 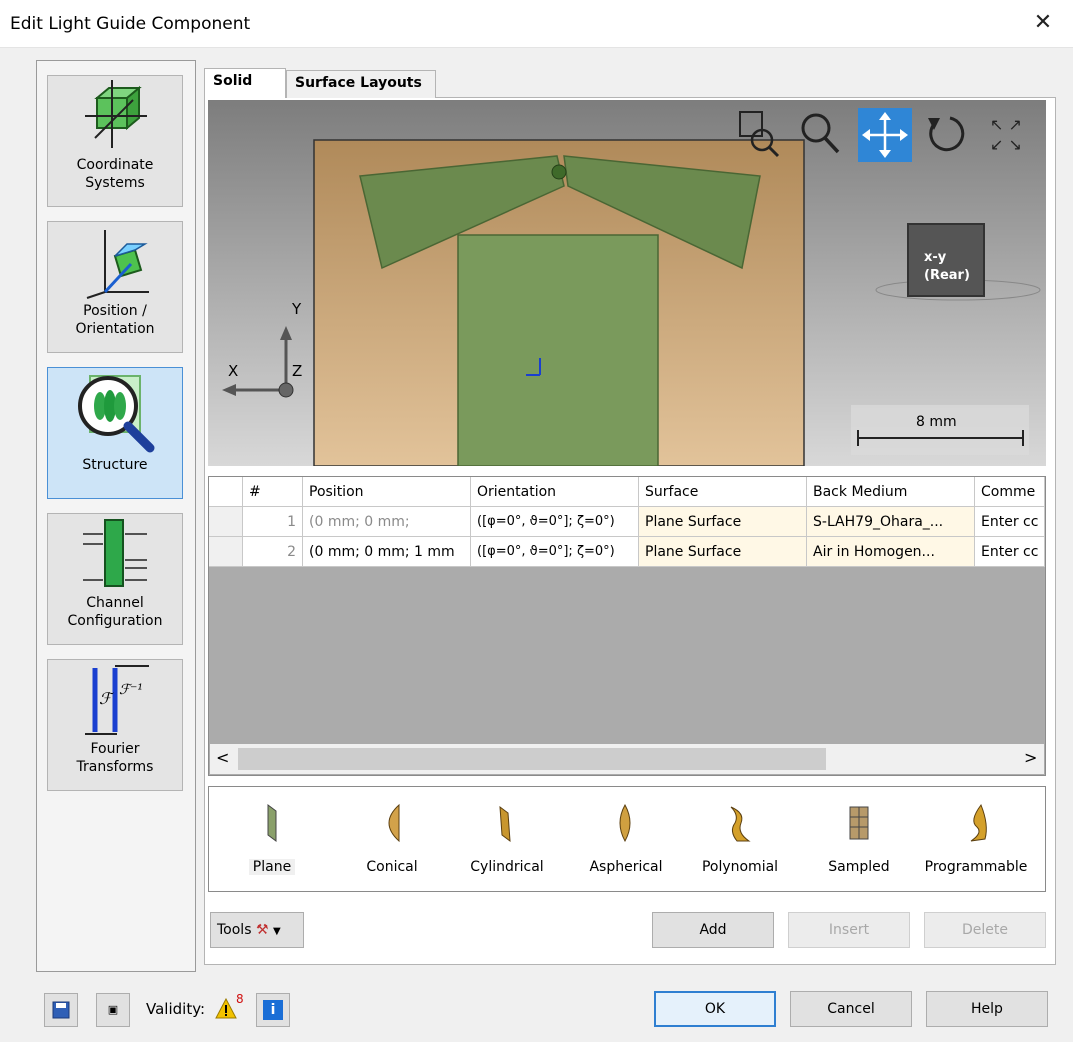 I want to click on palette-cylindrical: Cylindrical, so click(x=507, y=839).